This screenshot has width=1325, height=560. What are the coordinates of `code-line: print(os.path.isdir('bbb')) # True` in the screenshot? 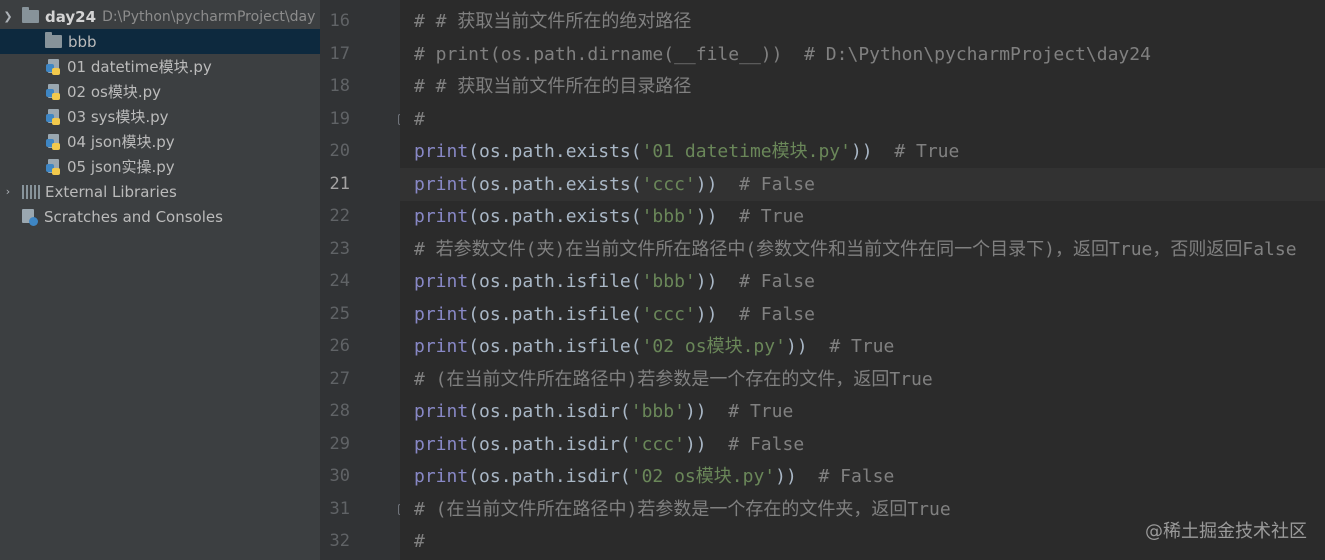 It's located at (603, 411).